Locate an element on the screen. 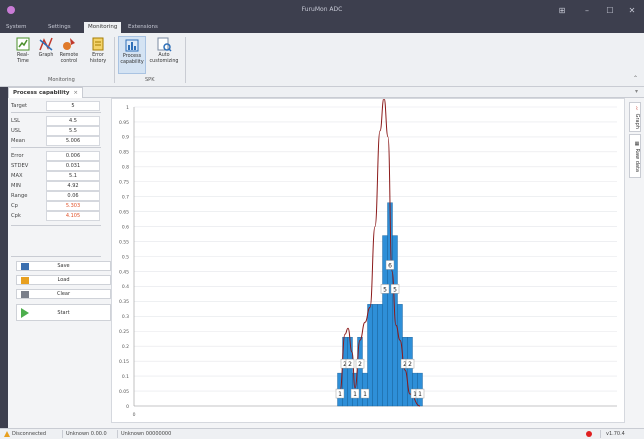  group-label-spc: SPK is located at coordinates (150, 80).